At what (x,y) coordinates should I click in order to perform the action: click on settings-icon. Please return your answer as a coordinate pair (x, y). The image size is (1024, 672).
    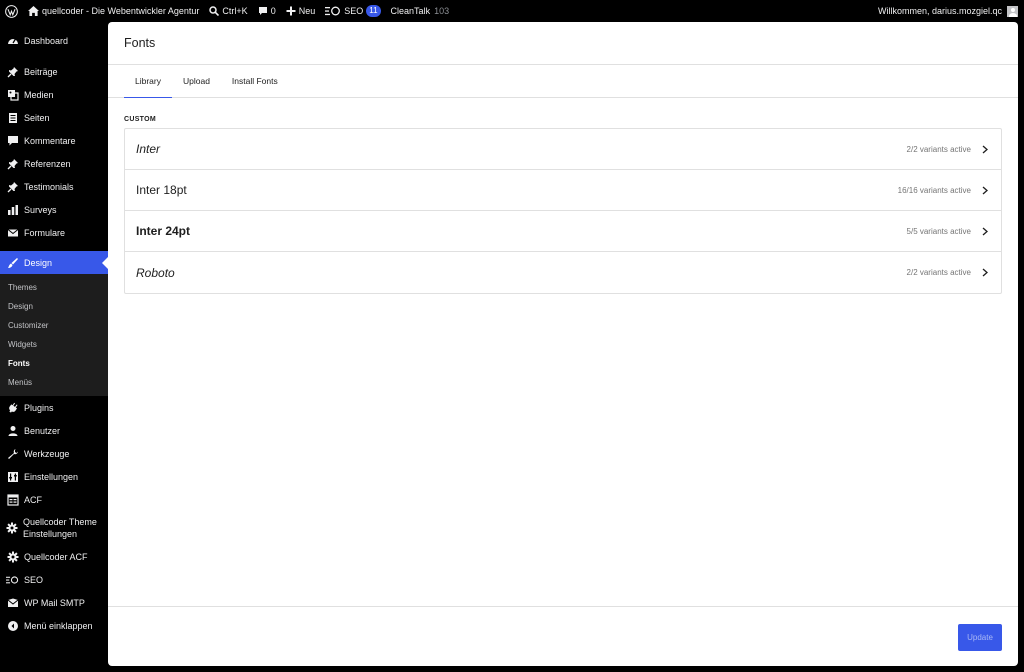
    Looking at the image, I should click on (12, 476).